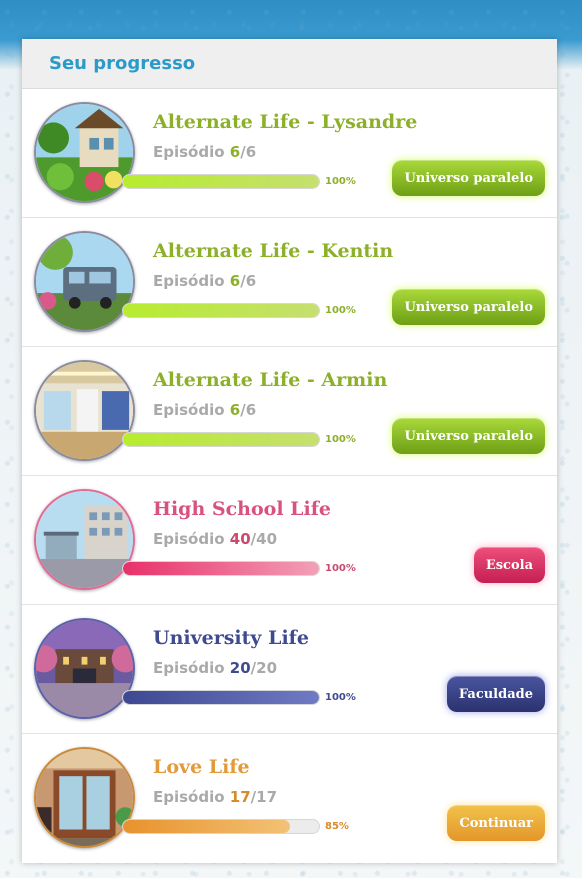  I want to click on episode-current: 20, so click(240, 668).